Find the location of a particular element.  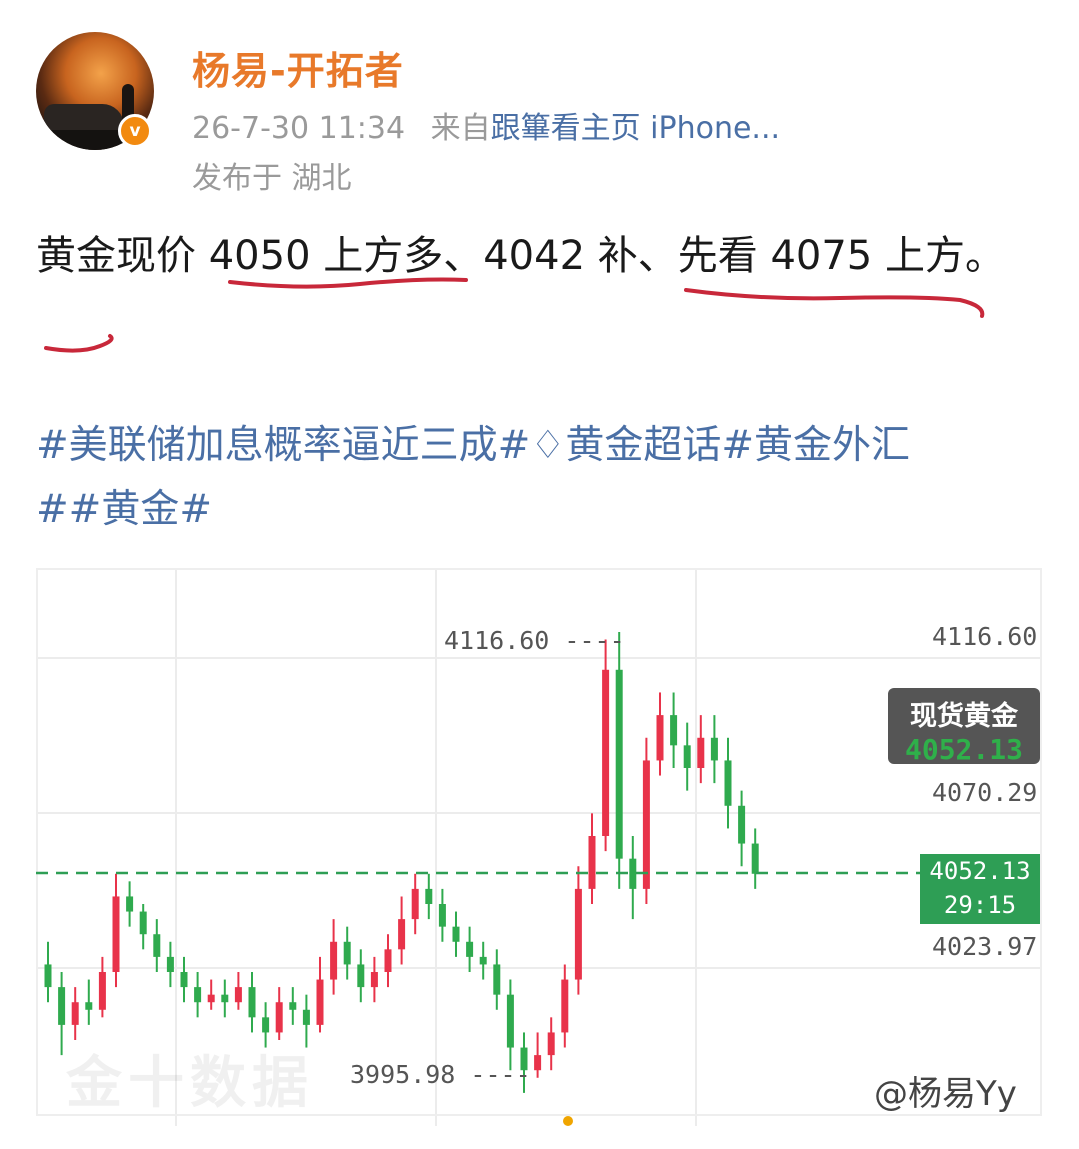

hashtag-gold: ##黄金# is located at coordinates (124, 509).